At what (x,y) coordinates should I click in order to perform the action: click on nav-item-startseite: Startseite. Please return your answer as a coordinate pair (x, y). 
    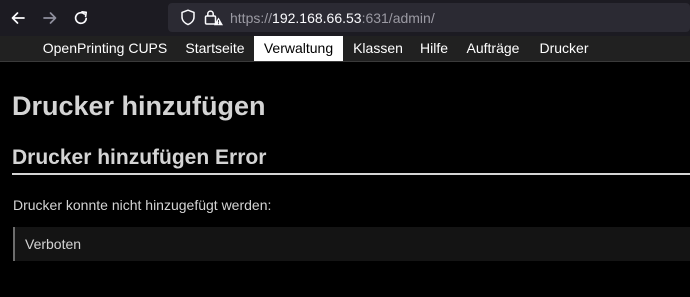
    Looking at the image, I should click on (215, 48).